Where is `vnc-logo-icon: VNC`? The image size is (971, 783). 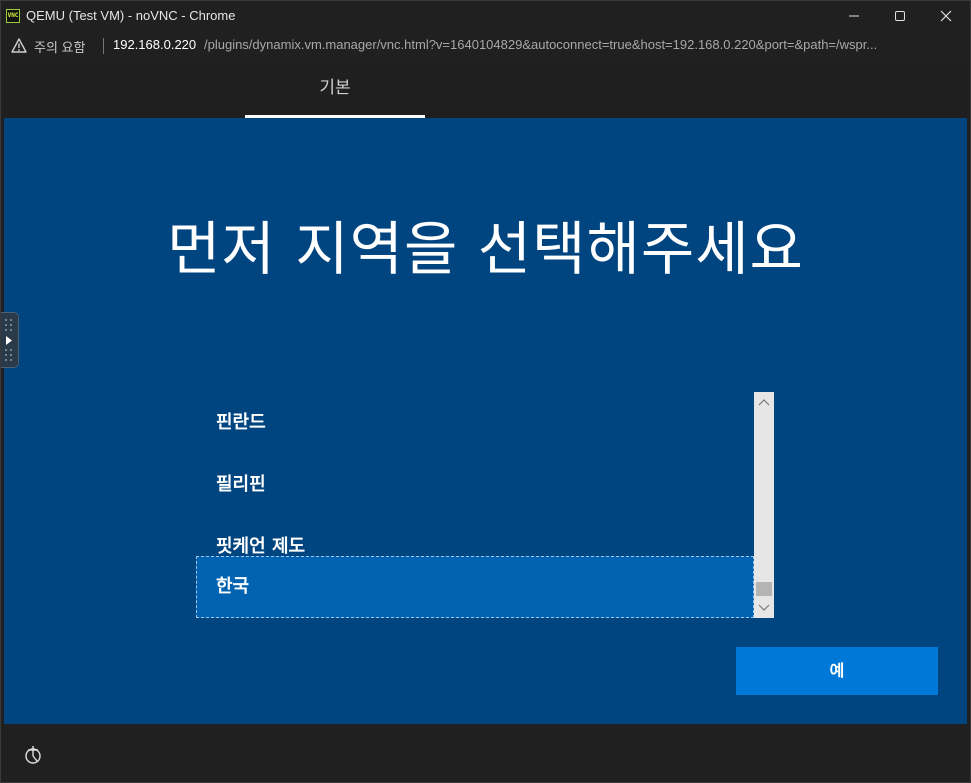
vnc-logo-icon: VNC is located at coordinates (13, 16).